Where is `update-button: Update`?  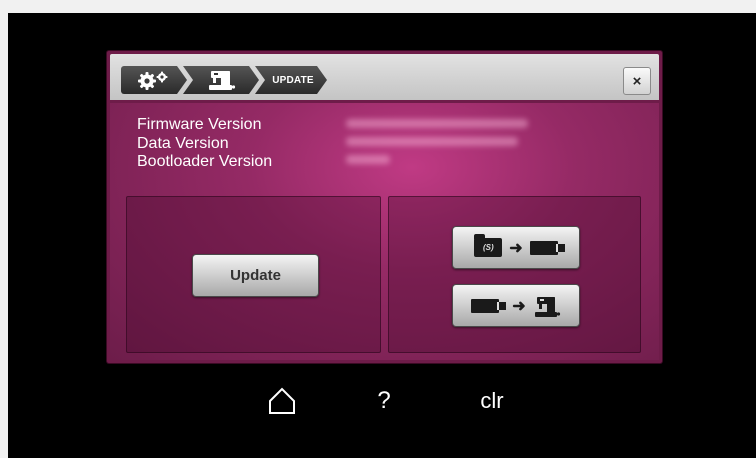 update-button: Update is located at coordinates (255, 275).